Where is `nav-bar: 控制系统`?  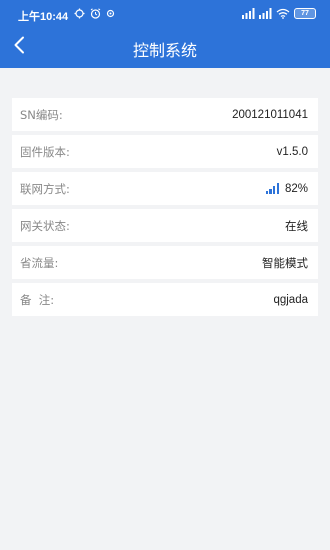 nav-bar: 控制系统 is located at coordinates (165, 49).